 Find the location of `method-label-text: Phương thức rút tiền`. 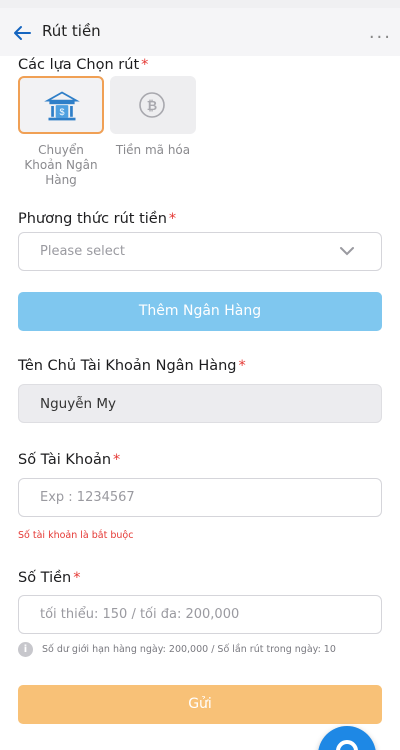

method-label-text: Phương thức rút tiền is located at coordinates (92, 219).